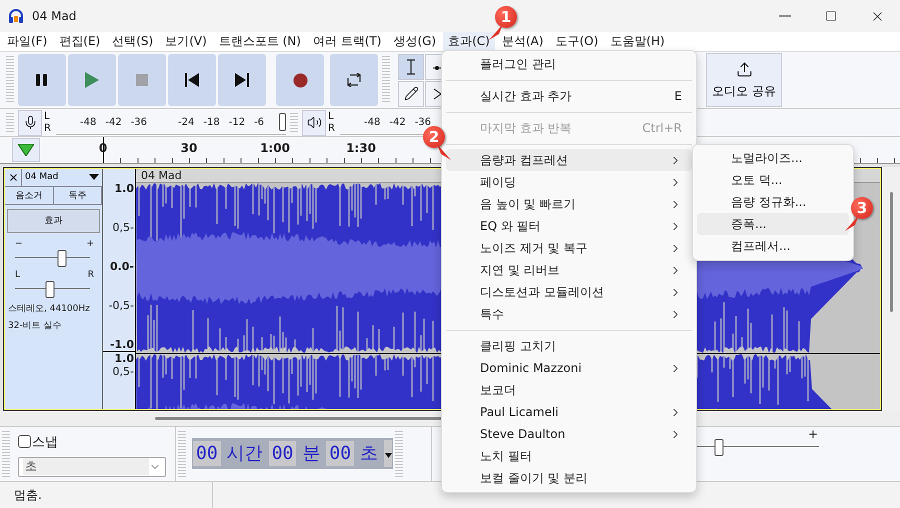 This screenshot has width=900, height=508. What do you see at coordinates (80, 41) in the screenshot?
I see `menu-item: 편집(E)` at bounding box center [80, 41].